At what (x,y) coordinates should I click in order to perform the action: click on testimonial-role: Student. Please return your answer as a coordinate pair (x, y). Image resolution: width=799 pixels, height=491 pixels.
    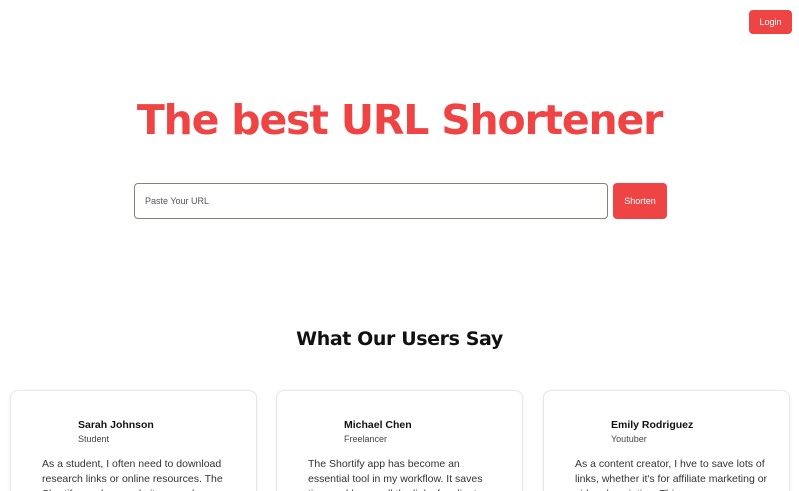
    Looking at the image, I should click on (94, 439).